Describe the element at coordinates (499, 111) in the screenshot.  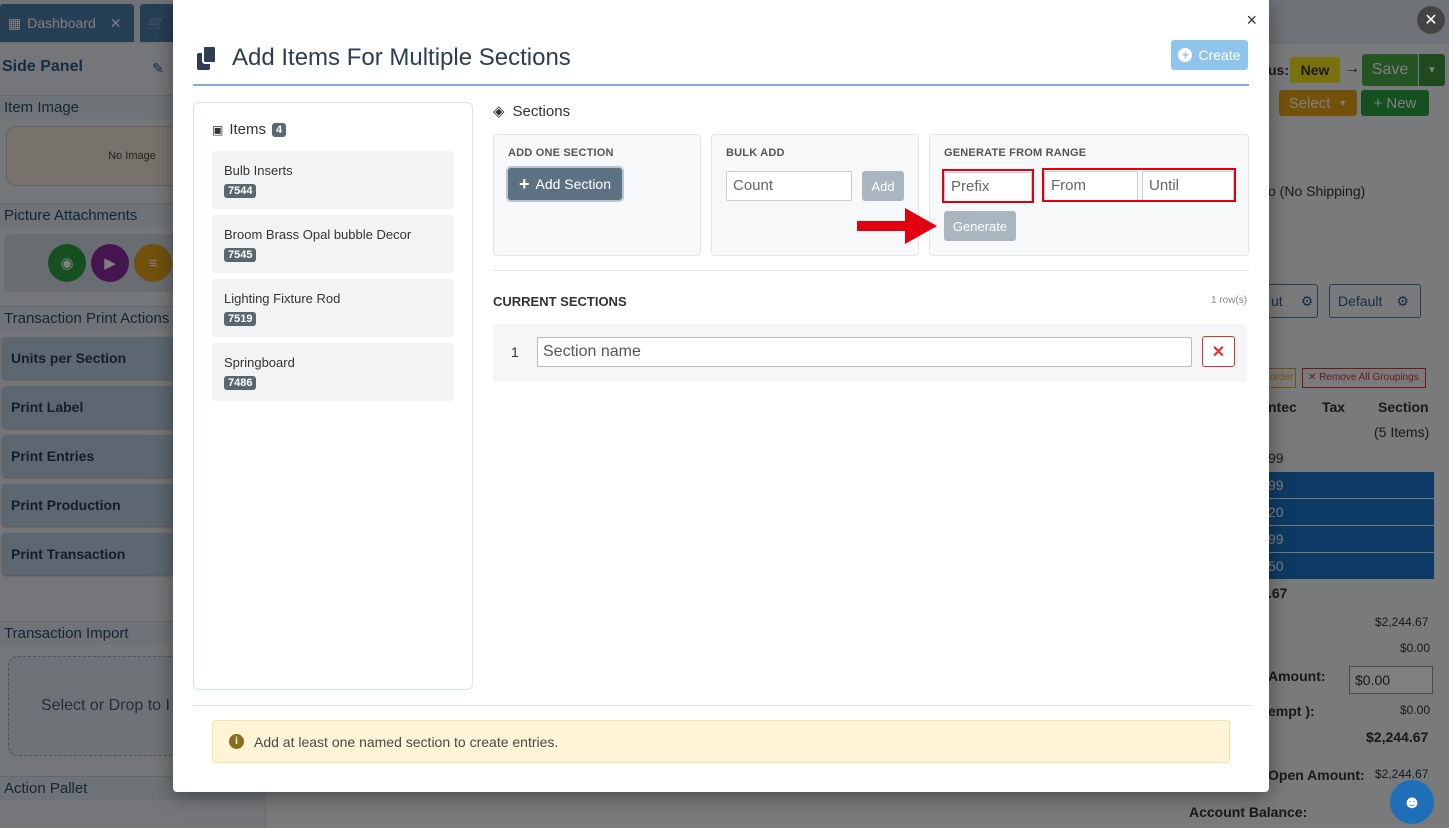
I see `layers-icon: ◈` at that location.